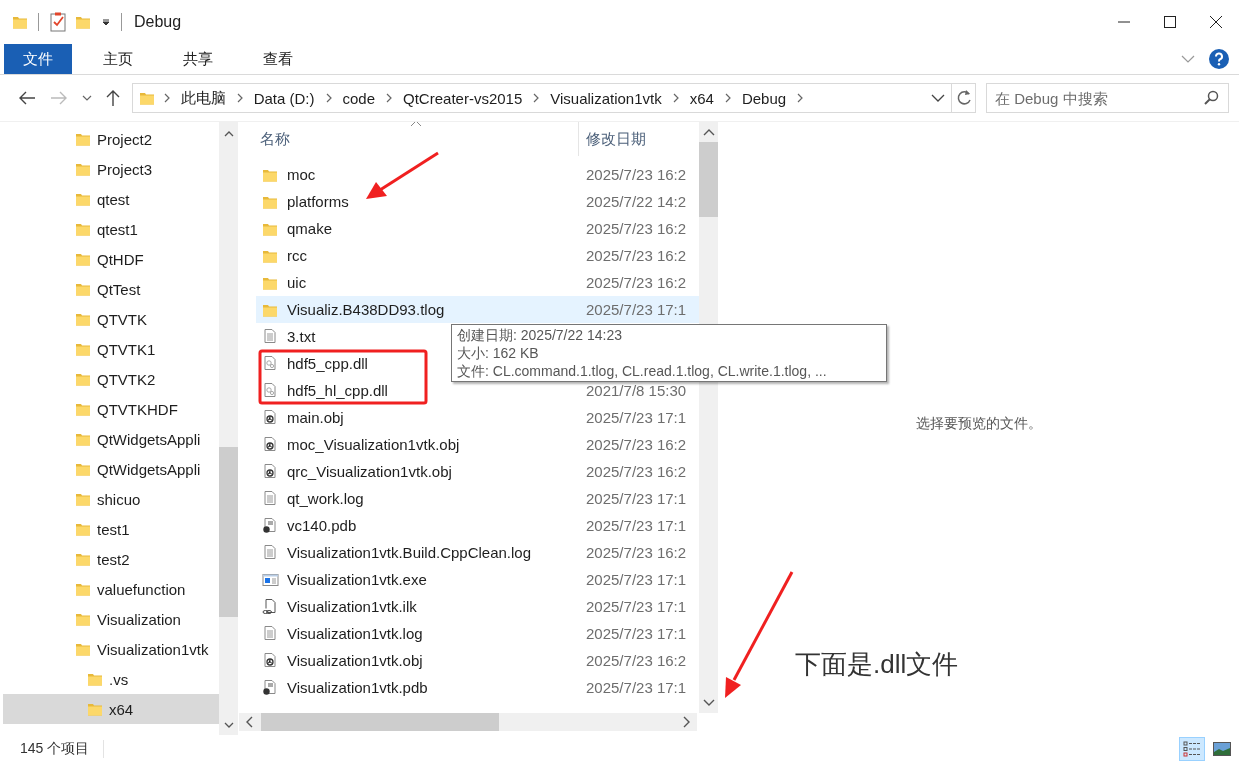 The width and height of the screenshot is (1239, 762). Describe the element at coordinates (325, 498) in the screenshot. I see `file-name: qt_work.log` at that location.